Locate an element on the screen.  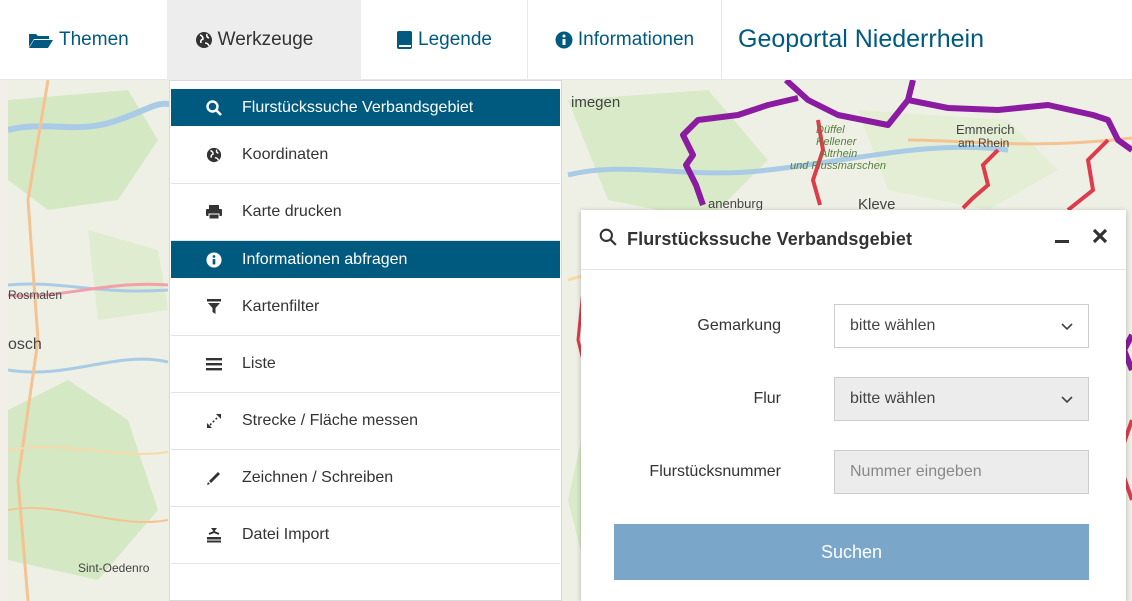
gemarkung-row: Gemarkung bitte wählen is located at coordinates (853, 326).